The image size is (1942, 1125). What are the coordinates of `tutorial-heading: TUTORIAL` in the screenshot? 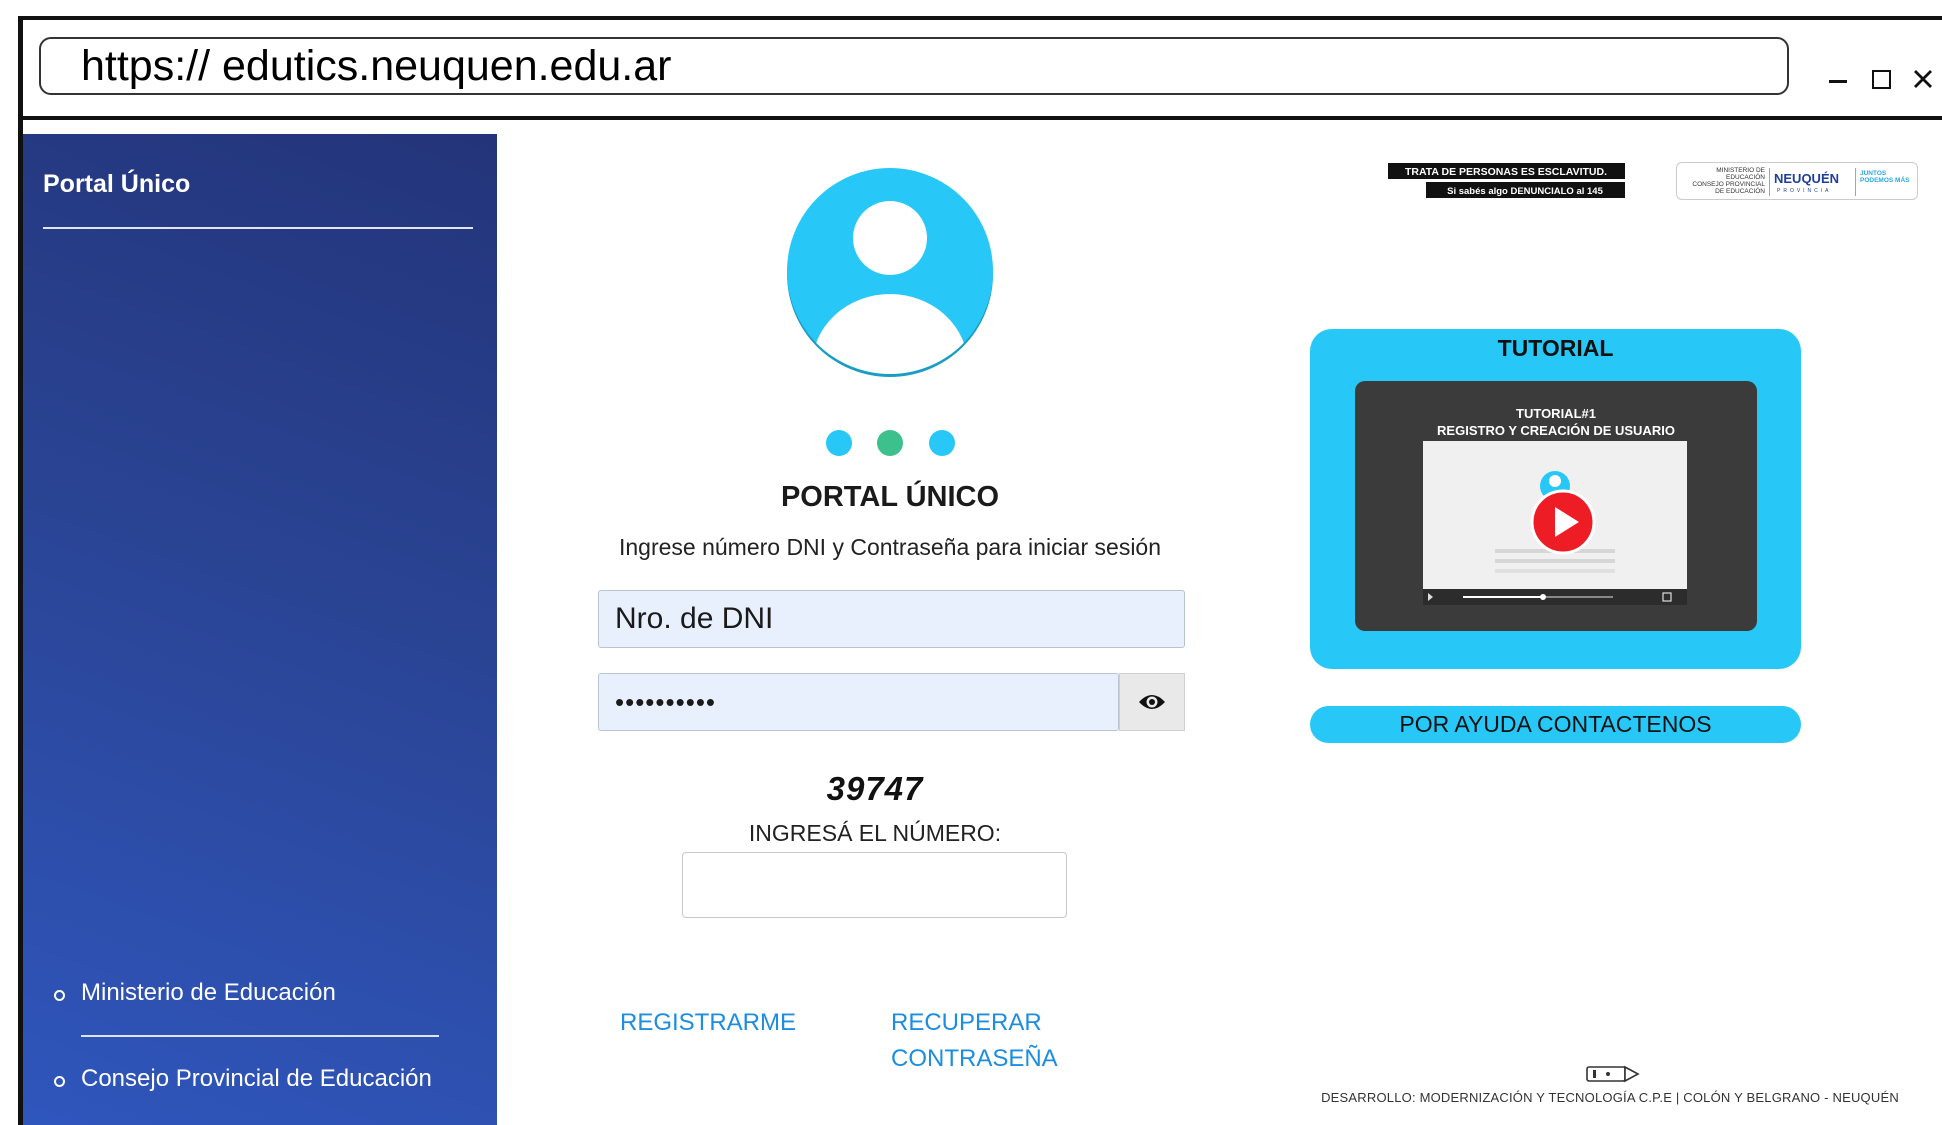 It's located at (1555, 348).